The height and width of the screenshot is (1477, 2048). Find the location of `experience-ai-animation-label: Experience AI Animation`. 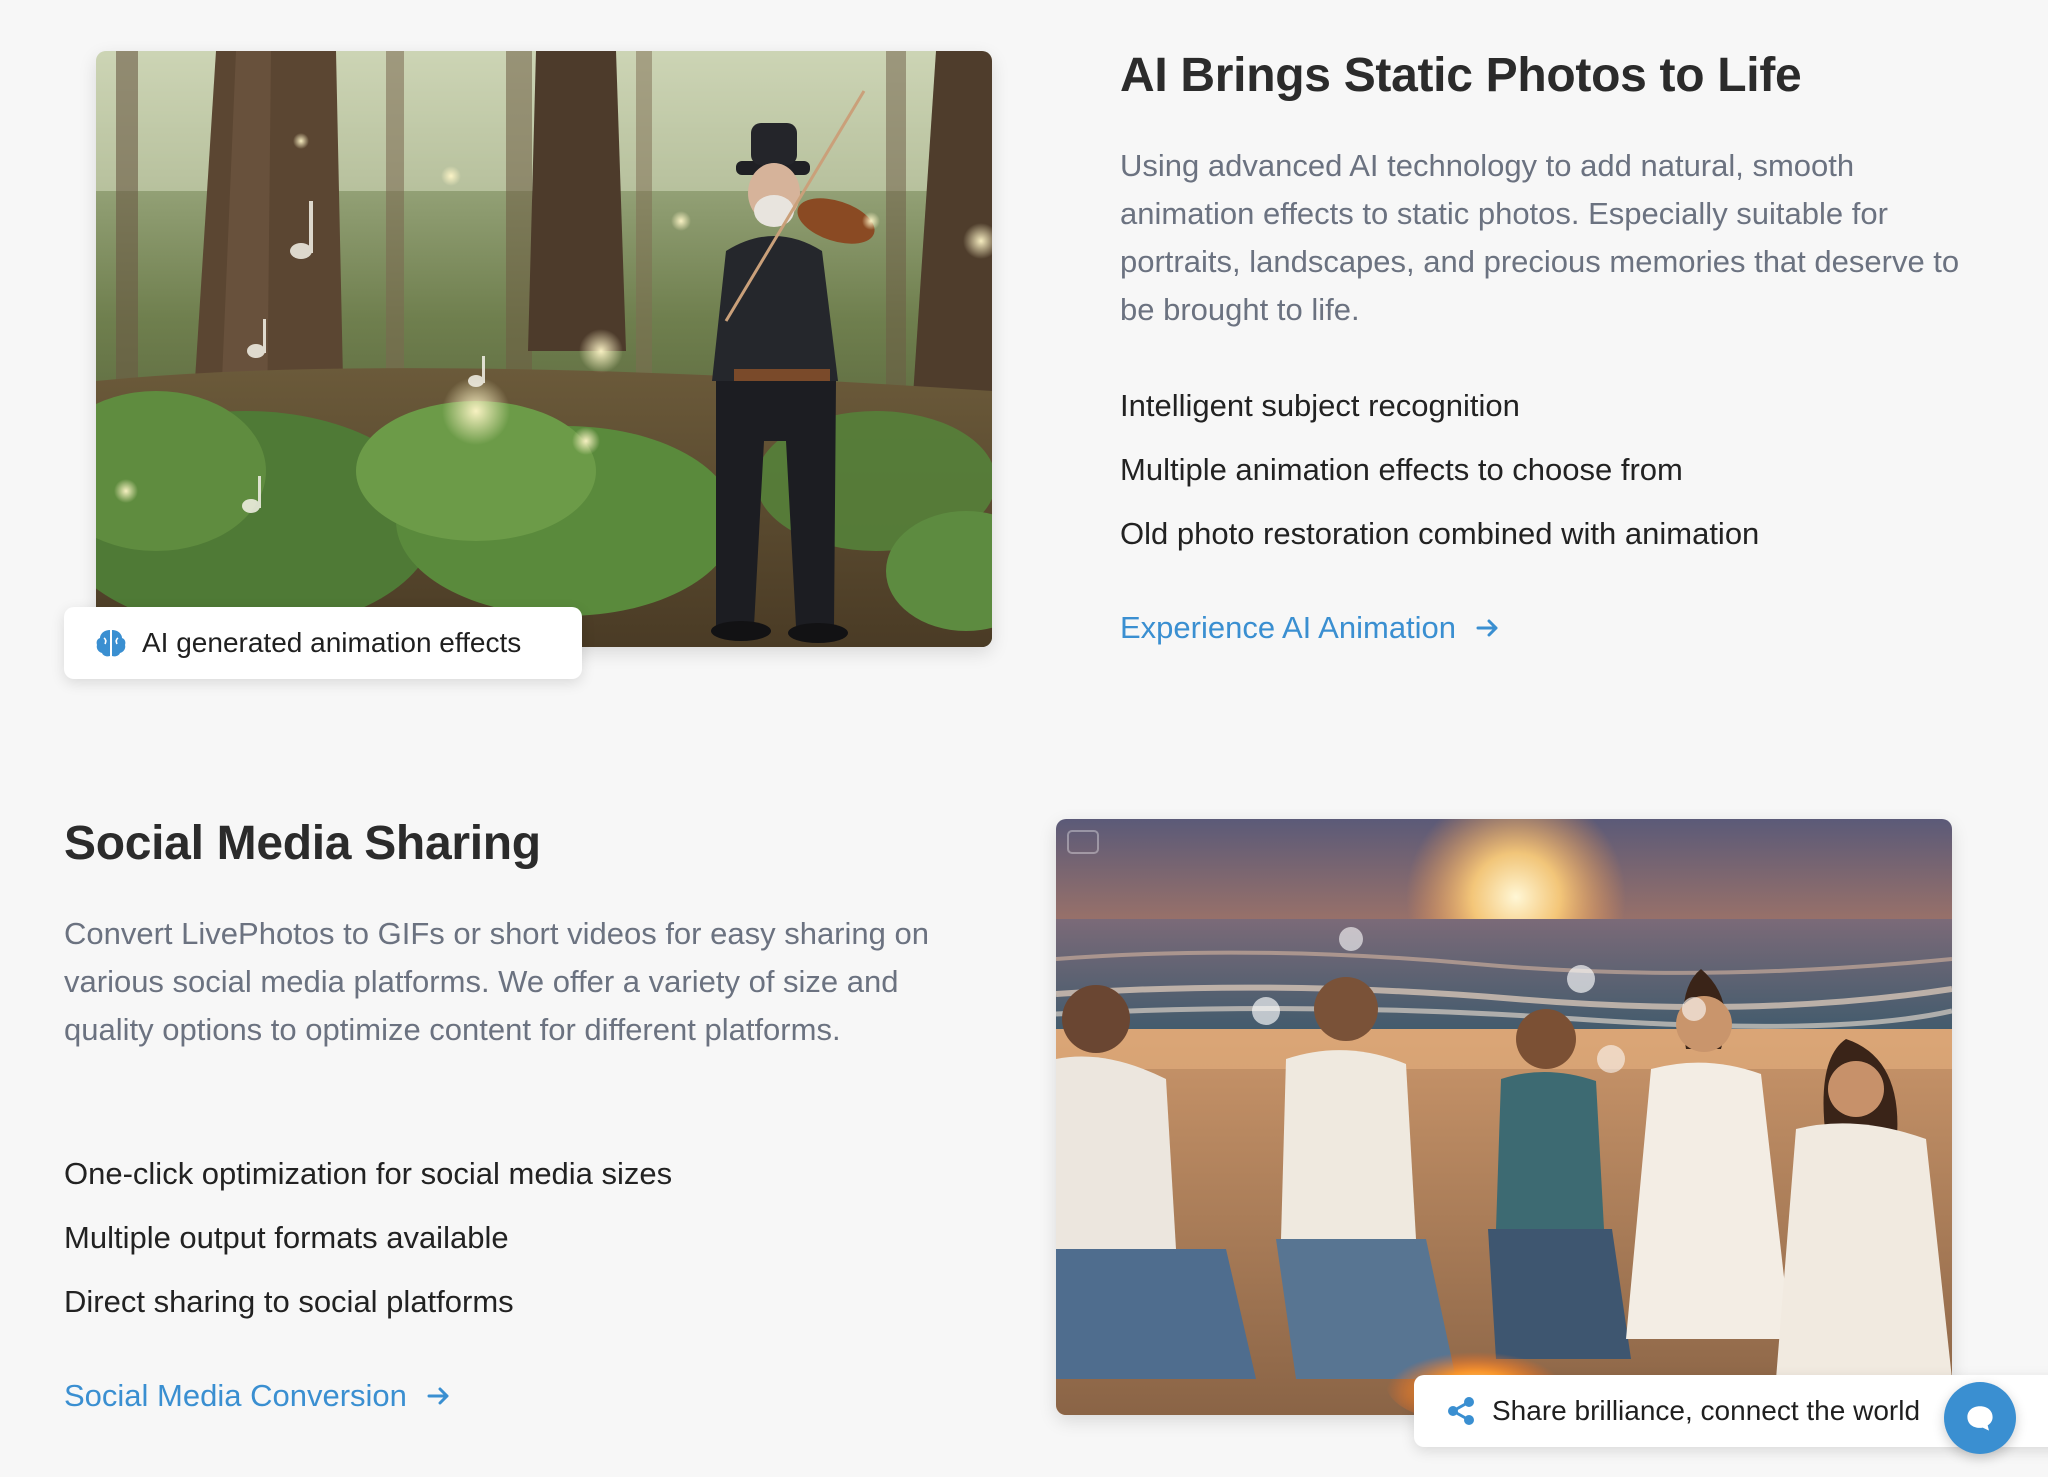

experience-ai-animation-label: Experience AI Animation is located at coordinates (1288, 627).